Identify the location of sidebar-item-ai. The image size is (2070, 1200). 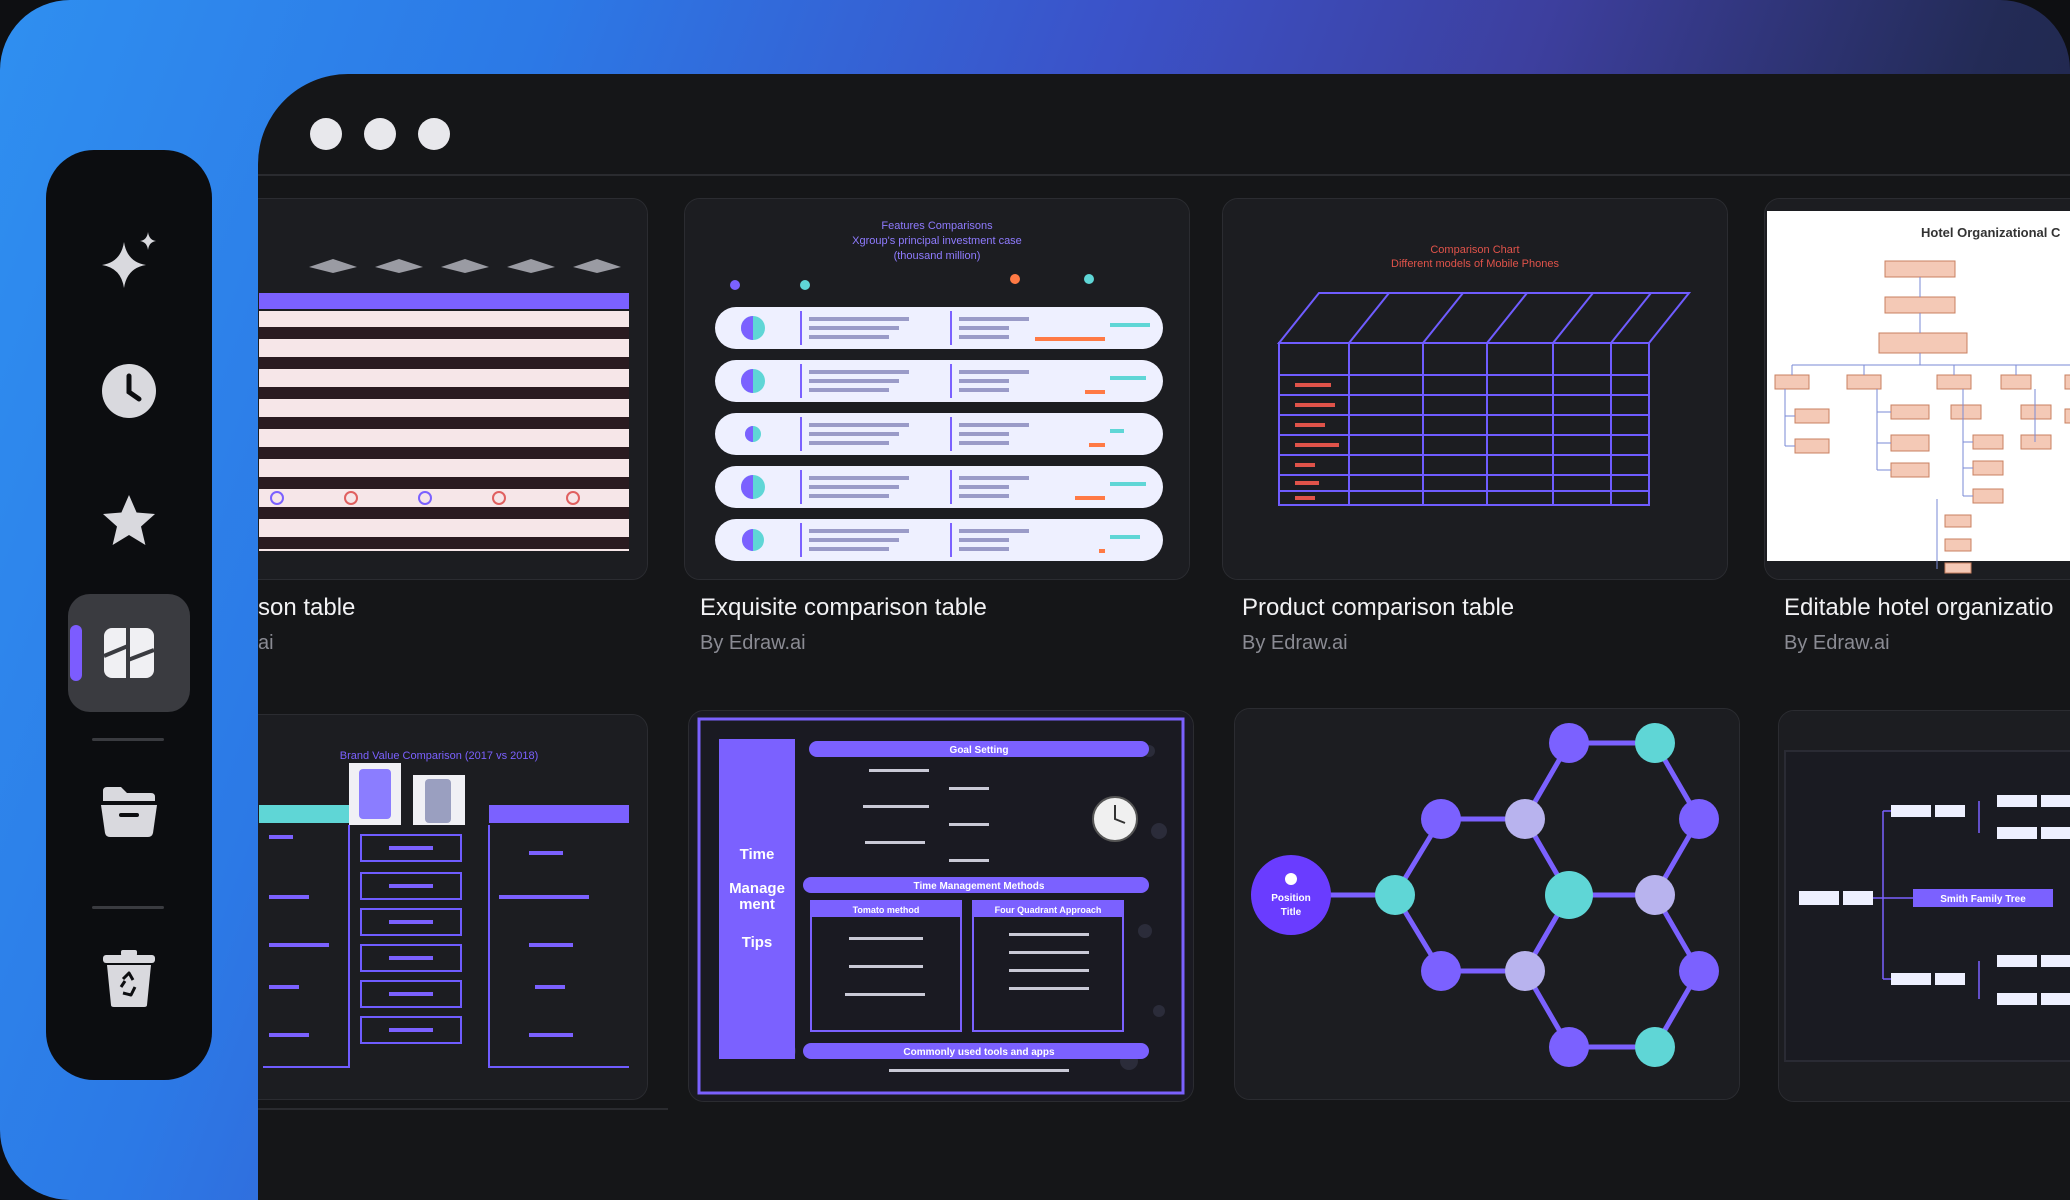
(129, 263).